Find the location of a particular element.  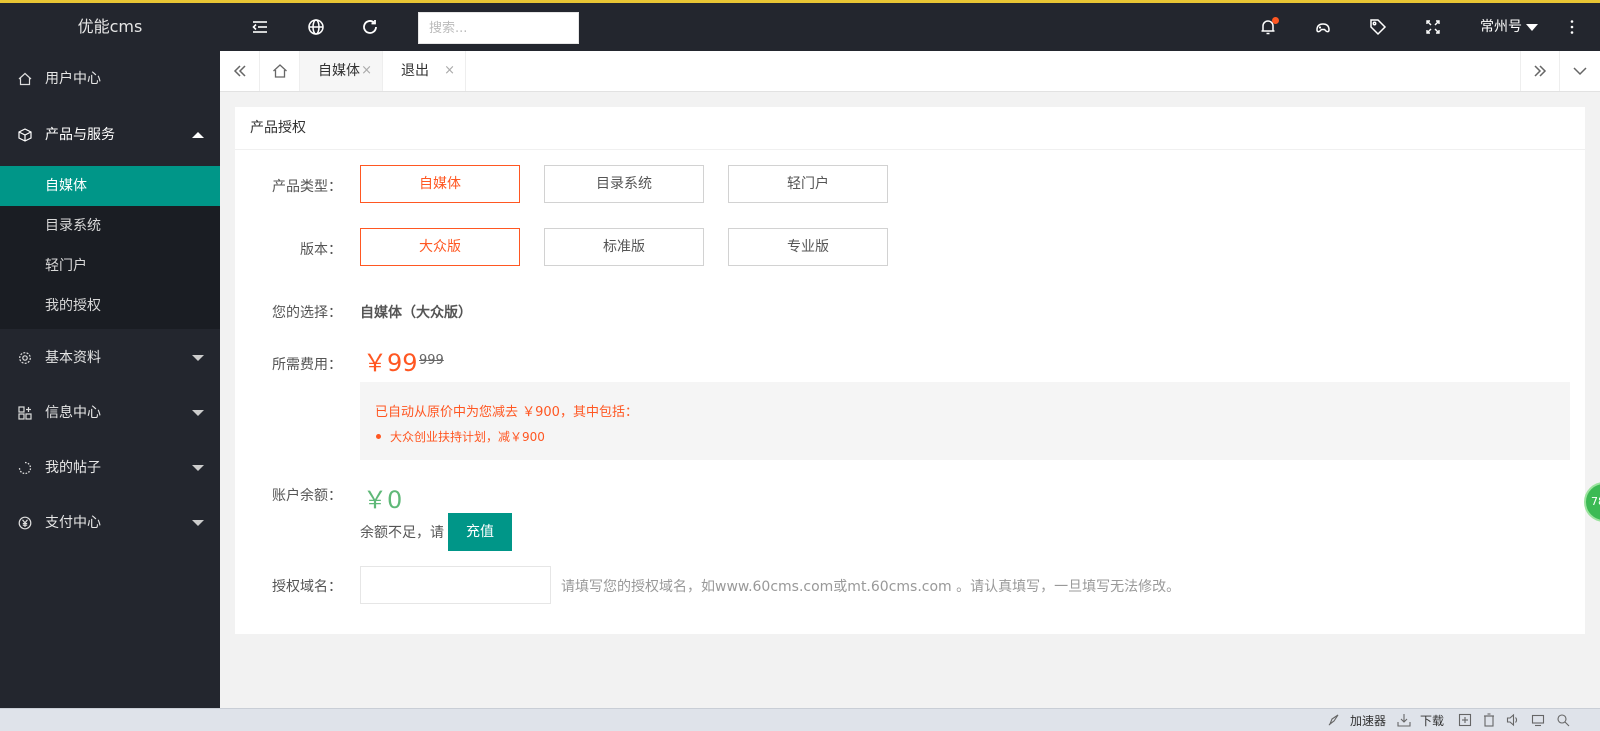

sidebar-item-products: 产品与服务 is located at coordinates (110, 135).